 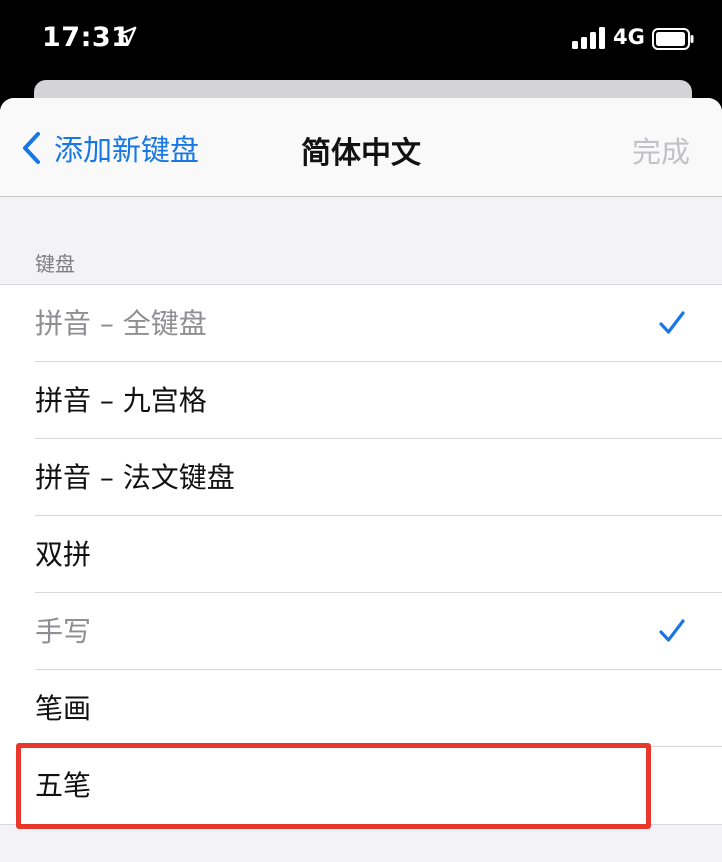 What do you see at coordinates (673, 39) in the screenshot?
I see `battery-icon` at bounding box center [673, 39].